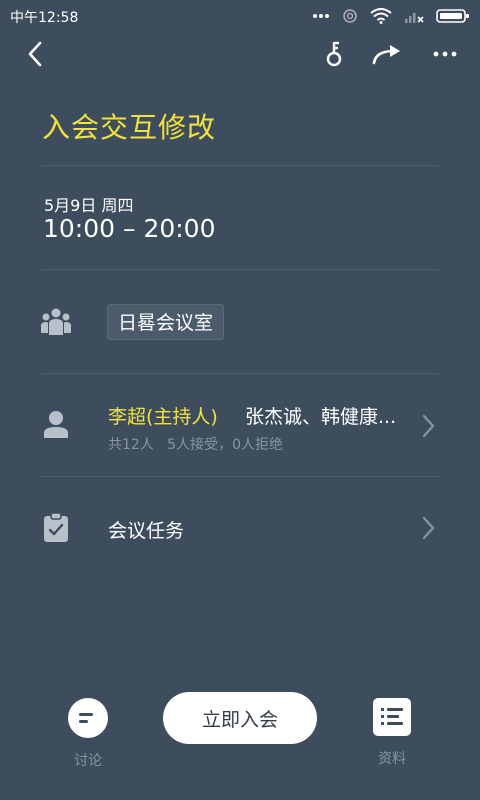 The image size is (480, 800). What do you see at coordinates (452, 16) in the screenshot?
I see `battery-icon` at bounding box center [452, 16].